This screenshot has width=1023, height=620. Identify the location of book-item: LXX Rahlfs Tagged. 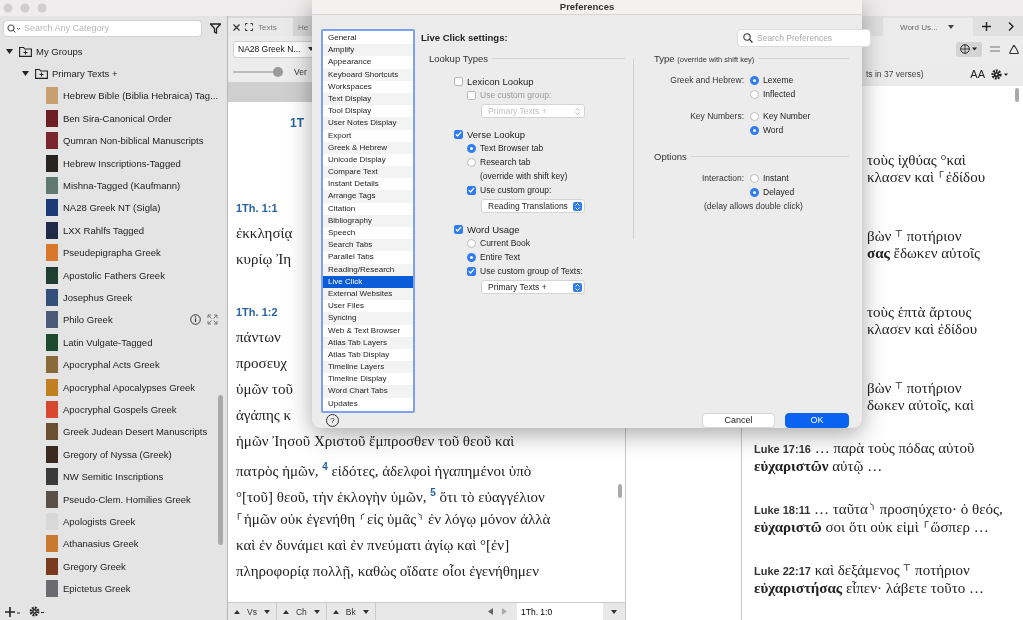
(104, 230).